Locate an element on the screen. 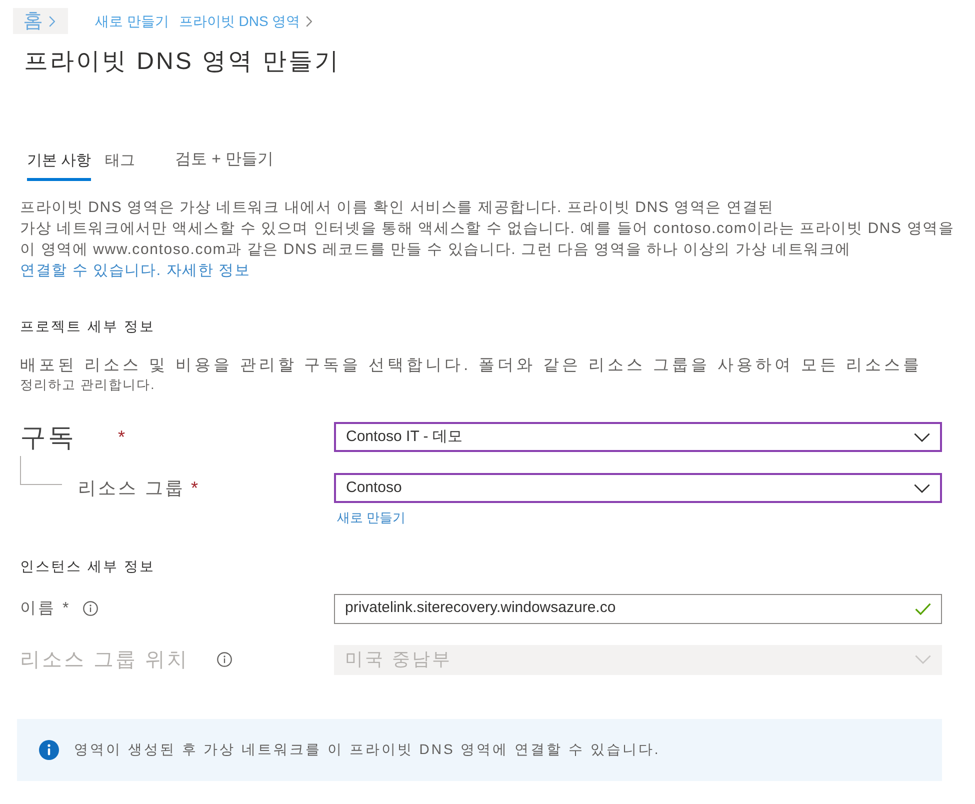 This screenshot has height=804, width=975. notice-text: 영역이 생성된 후 가상 네트워크를 이 프라이빗 DNS 영역에 연결할 수 있습니다. is located at coordinates (367, 749).